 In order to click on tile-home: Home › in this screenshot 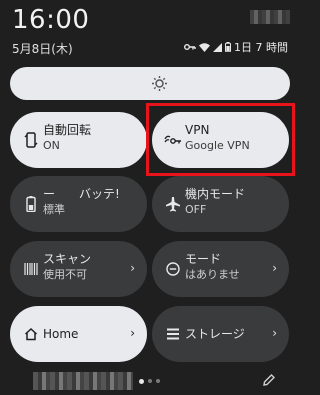, I will do `click(78, 334)`.